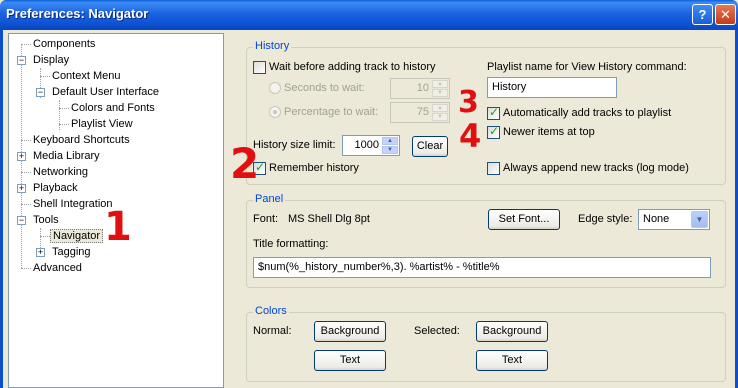 Image resolution: width=738 pixels, height=388 pixels. I want to click on close-button: ✕, so click(725, 14).